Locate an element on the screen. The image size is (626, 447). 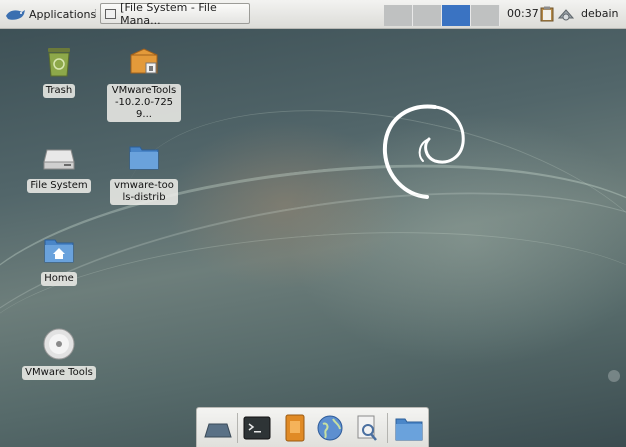
desktop-icon-trash: Trash is located at coordinates (59, 71).